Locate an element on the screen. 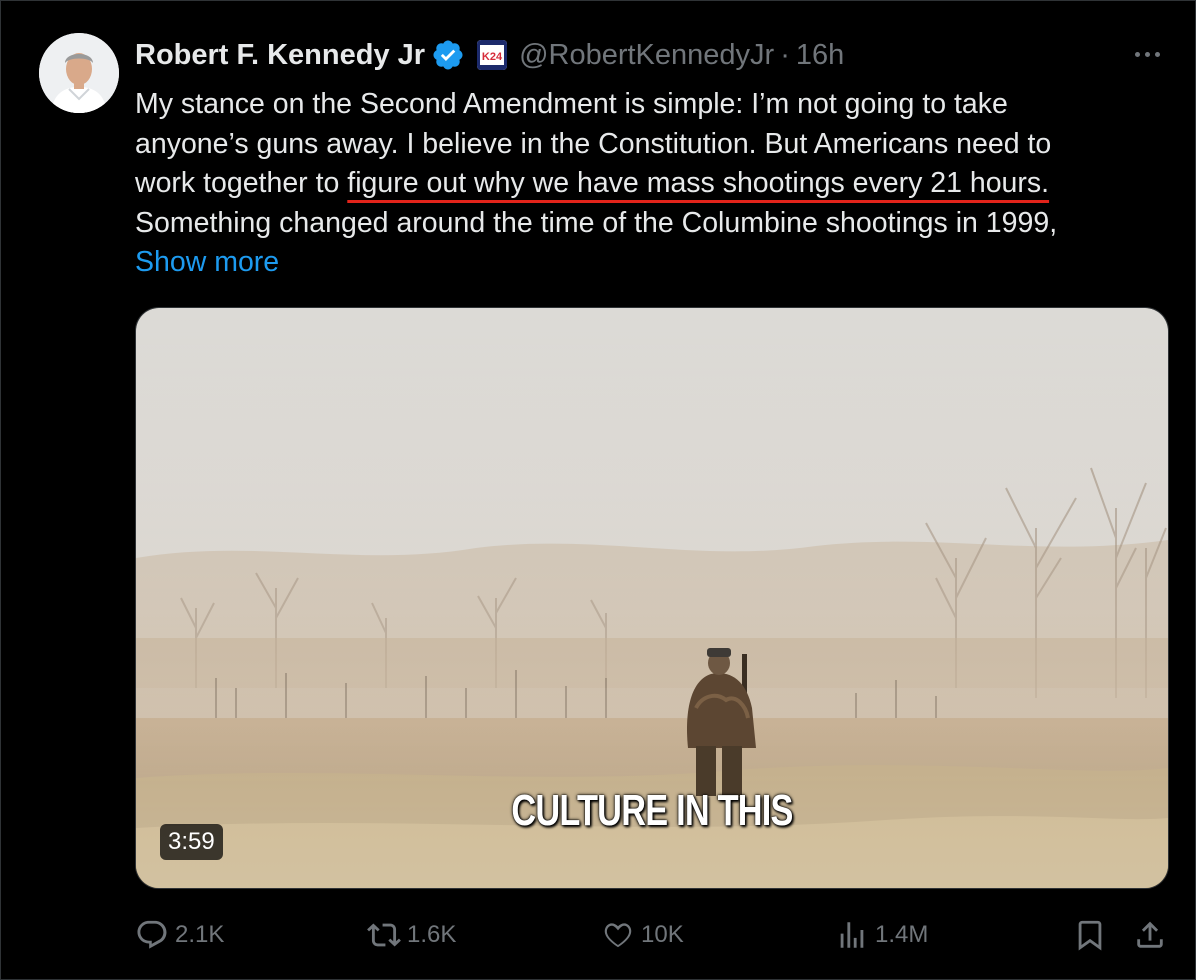 Image resolution: width=1196 pixels, height=980 pixels. show-more-link: Show more is located at coordinates (207, 262).